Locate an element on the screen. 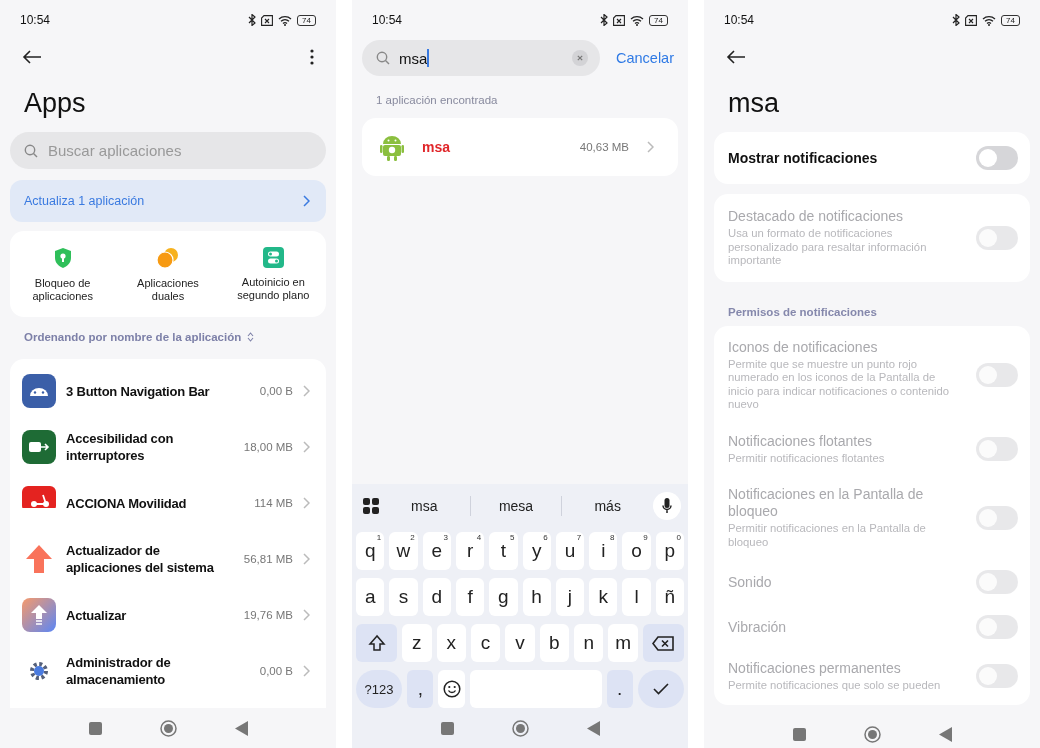 This screenshot has height=748, width=1040. shift-icon is located at coordinates (376, 643).